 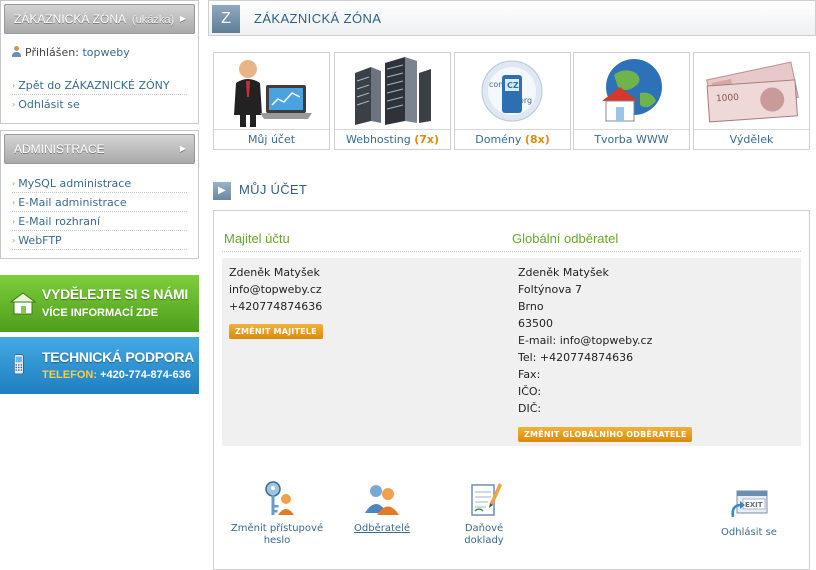 I want to click on logged-in-label: Přihlášen:, so click(x=52, y=52).